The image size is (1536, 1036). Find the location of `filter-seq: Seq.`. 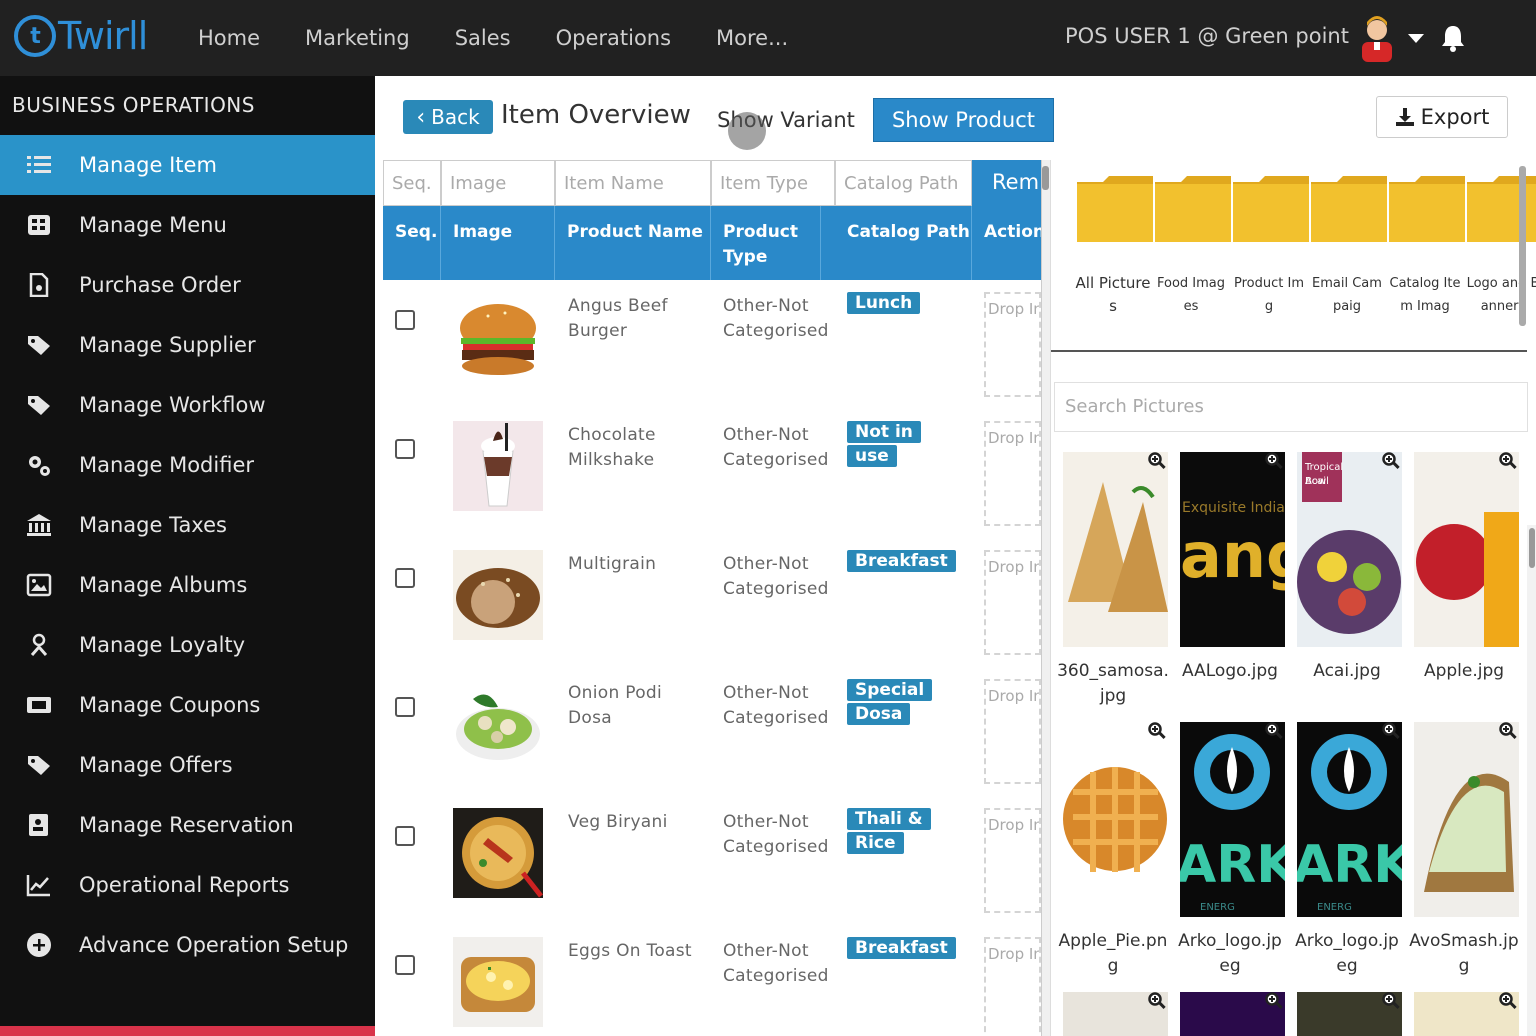

filter-seq: Seq. is located at coordinates (412, 183).